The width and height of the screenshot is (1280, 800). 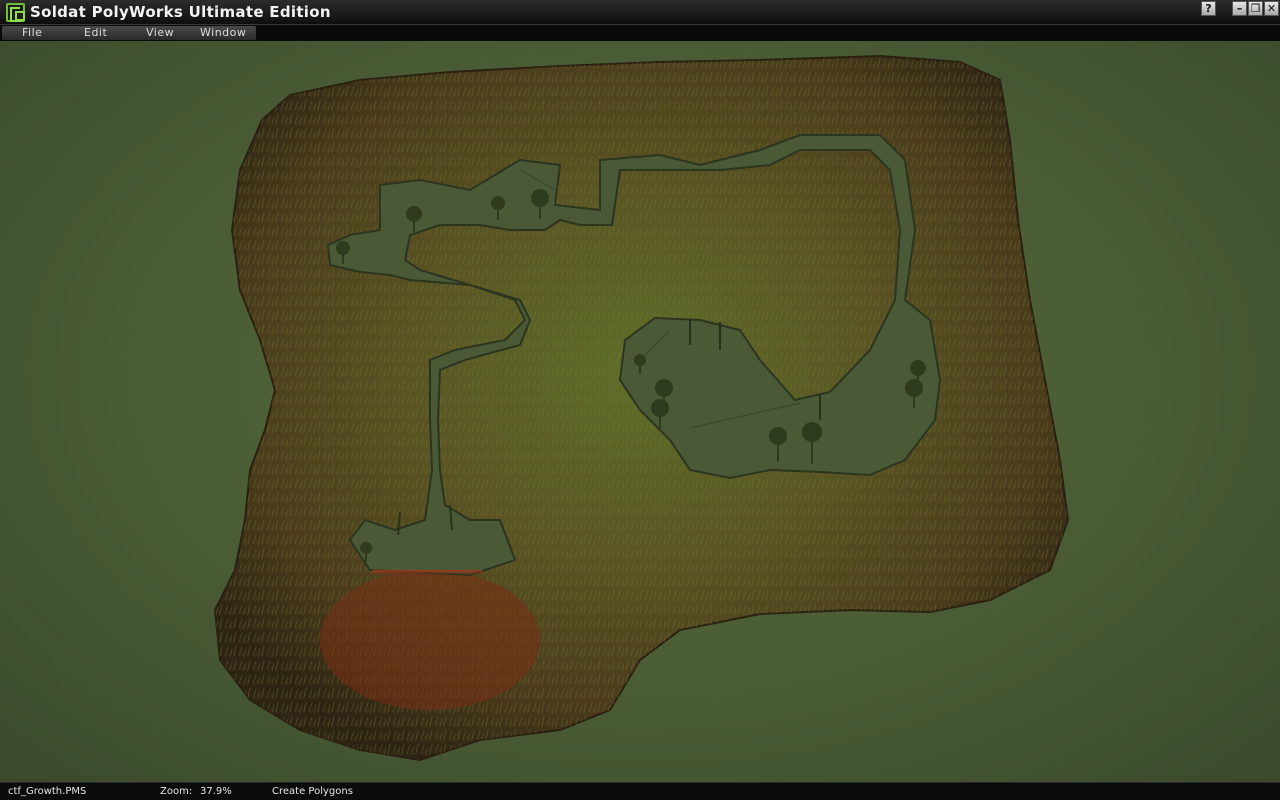 What do you see at coordinates (32, 32) in the screenshot?
I see `menu-file: File` at bounding box center [32, 32].